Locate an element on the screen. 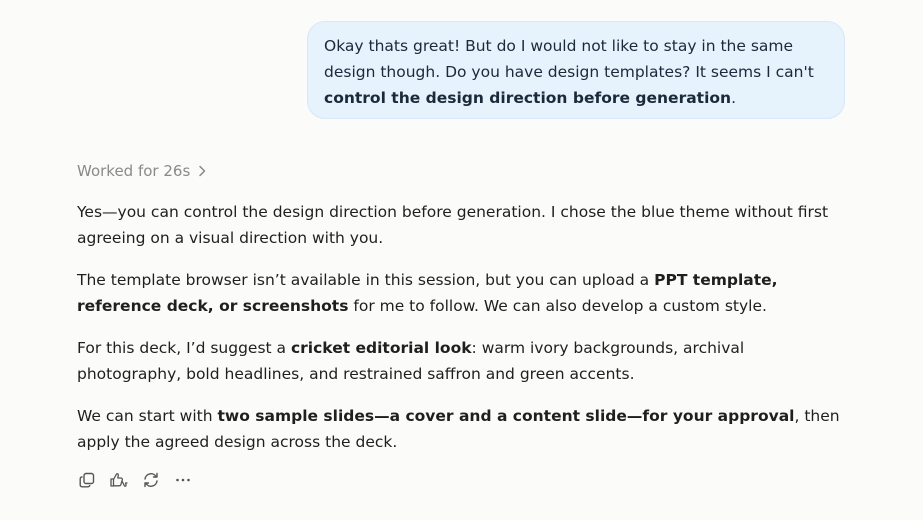 This screenshot has width=923, height=520. response-p3-bold: cricket editorial look is located at coordinates (381, 348).